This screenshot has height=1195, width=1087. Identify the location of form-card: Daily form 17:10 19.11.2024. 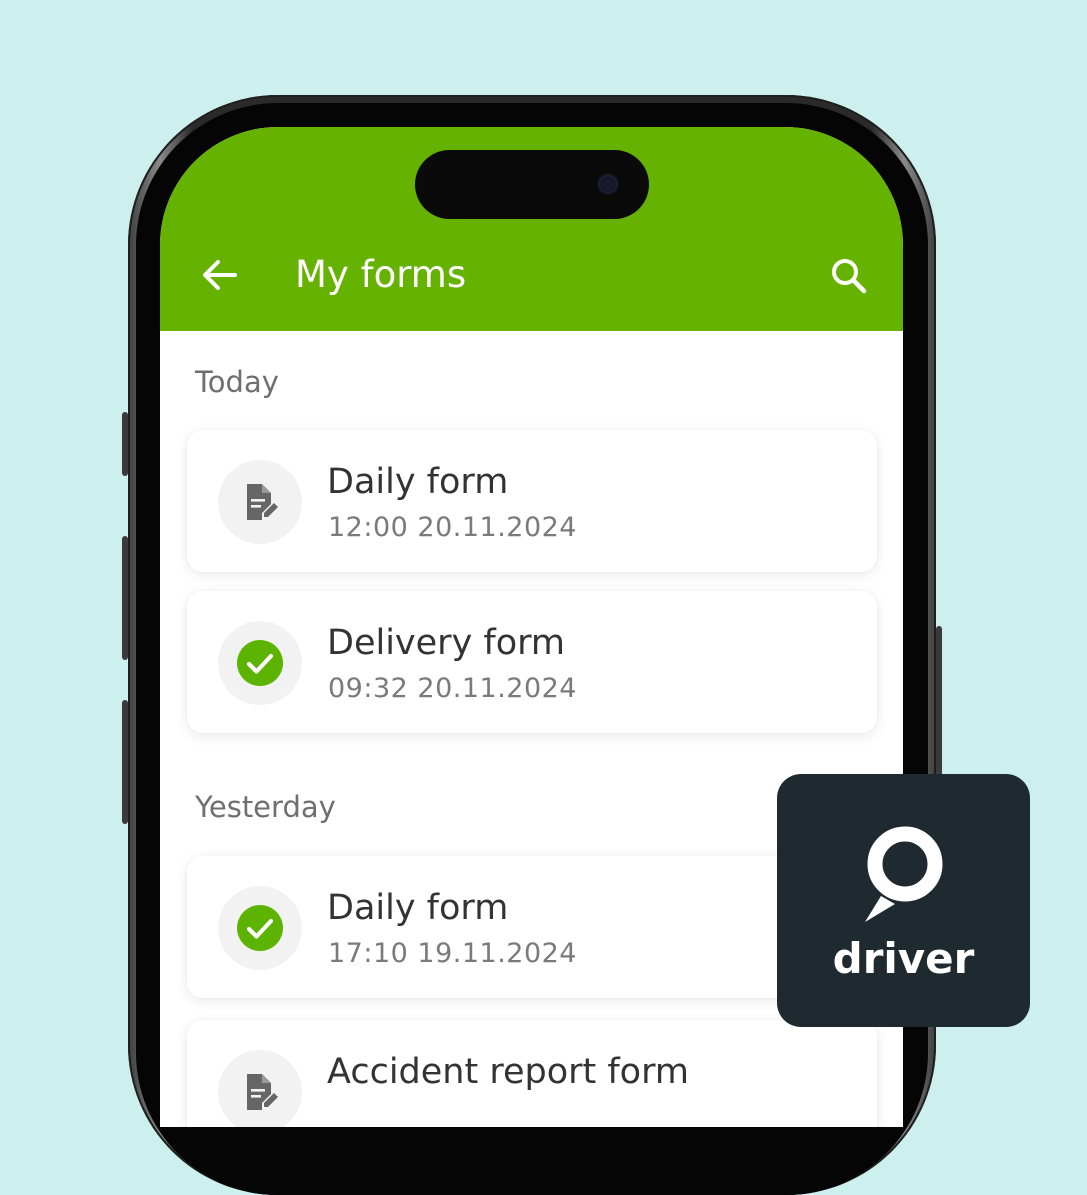
(532, 927).